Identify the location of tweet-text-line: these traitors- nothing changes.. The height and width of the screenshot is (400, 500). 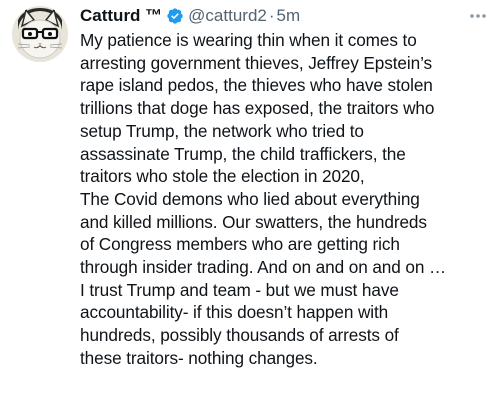
(199, 357).